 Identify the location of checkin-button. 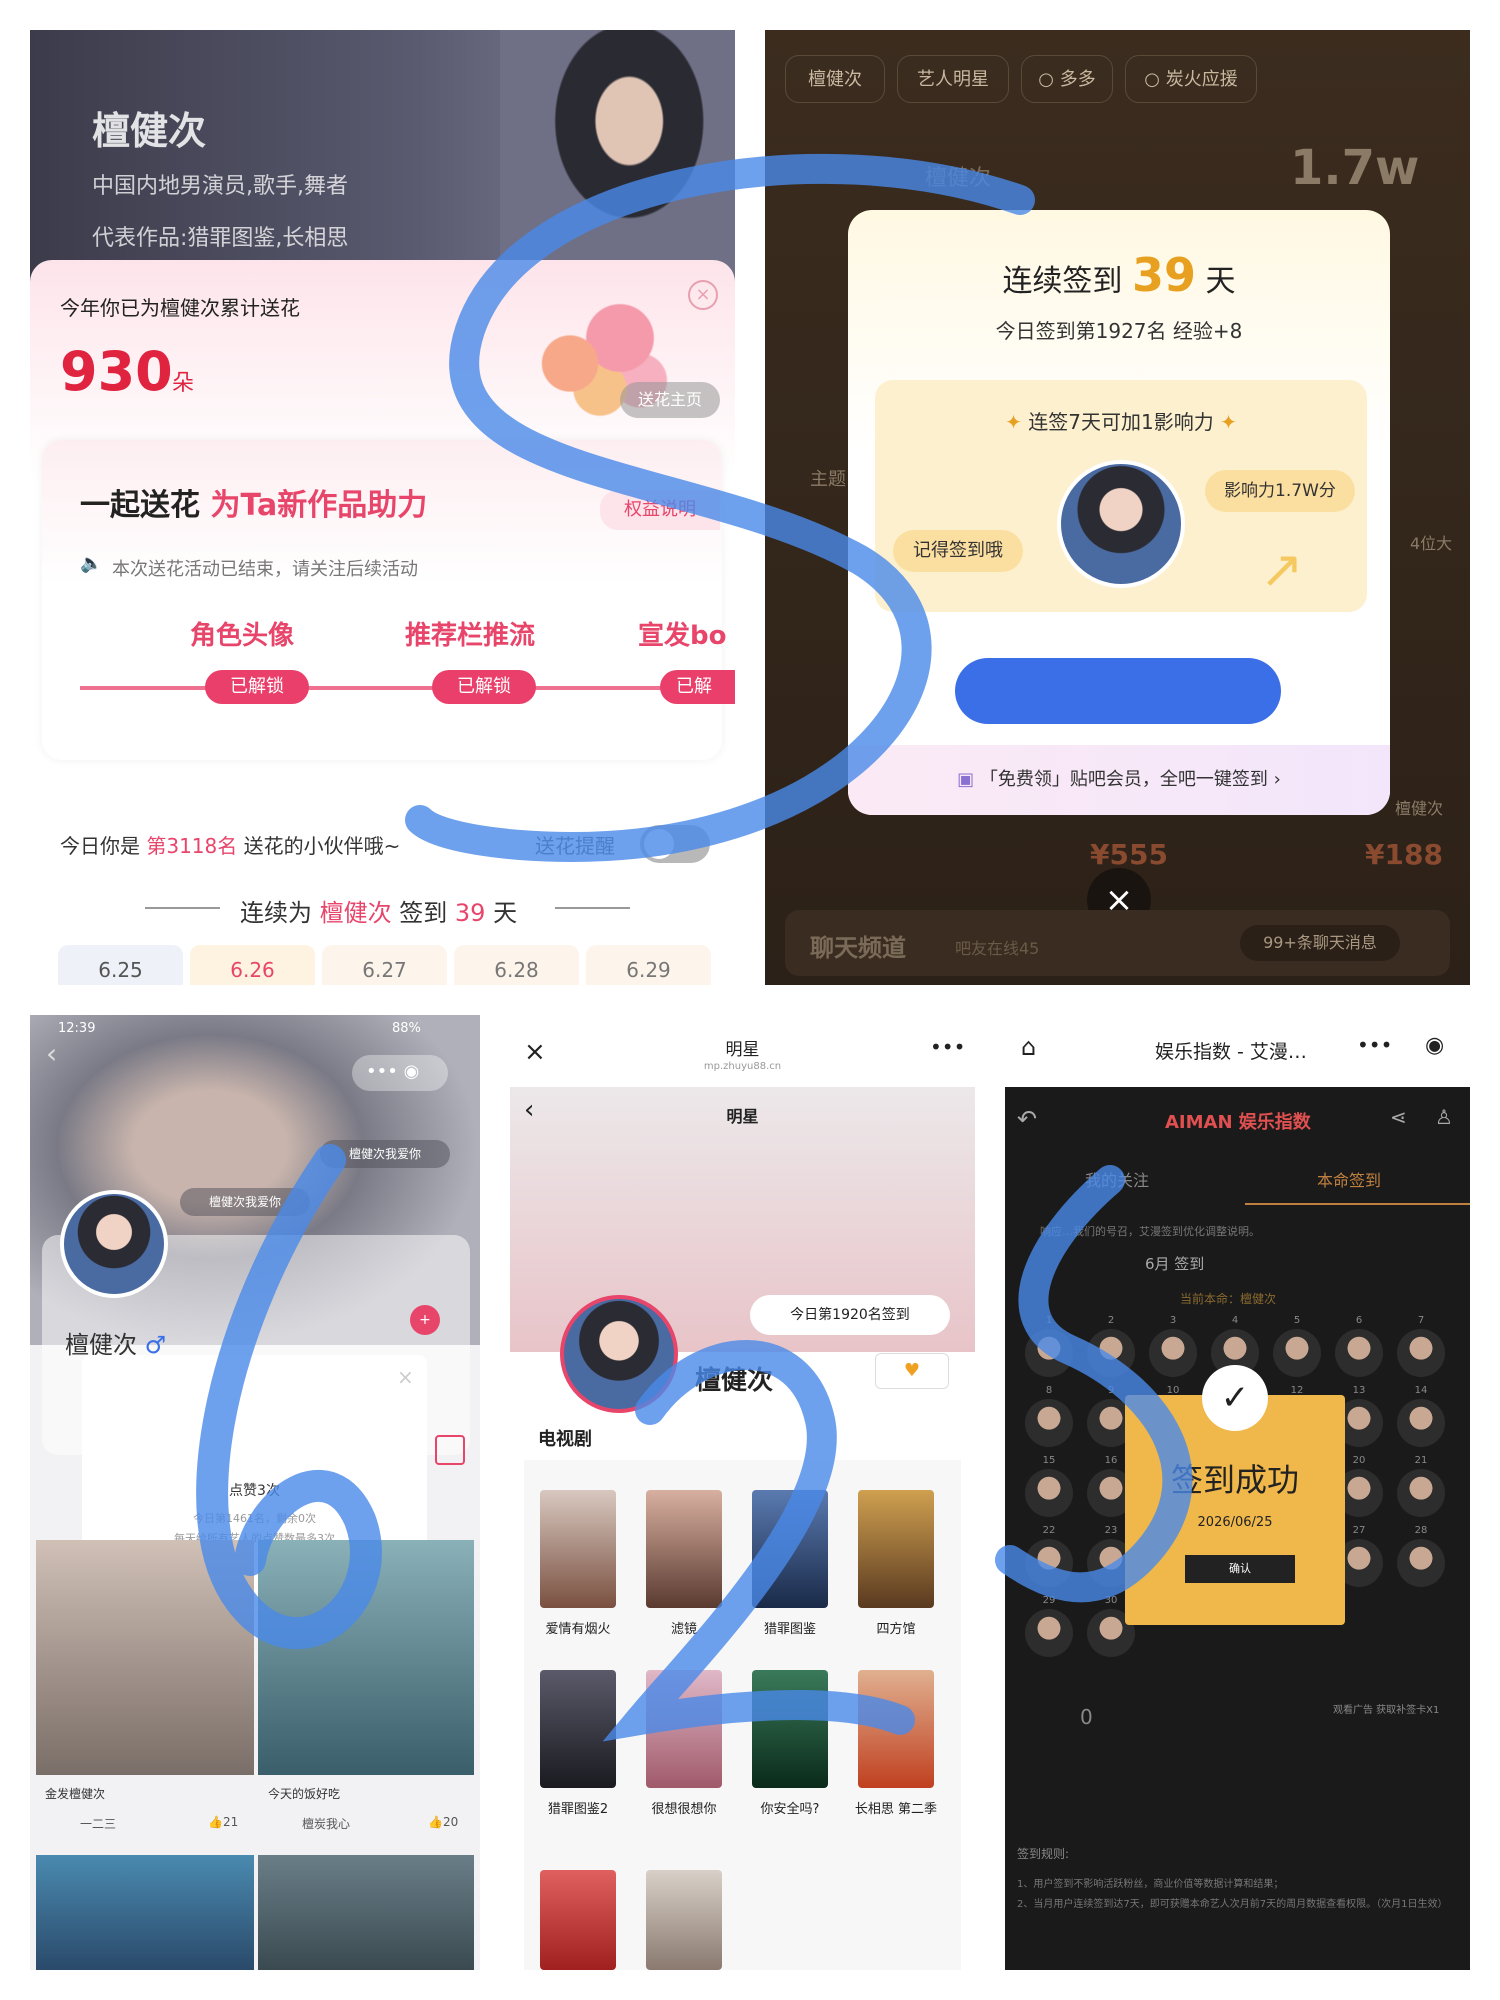
(1118, 691).